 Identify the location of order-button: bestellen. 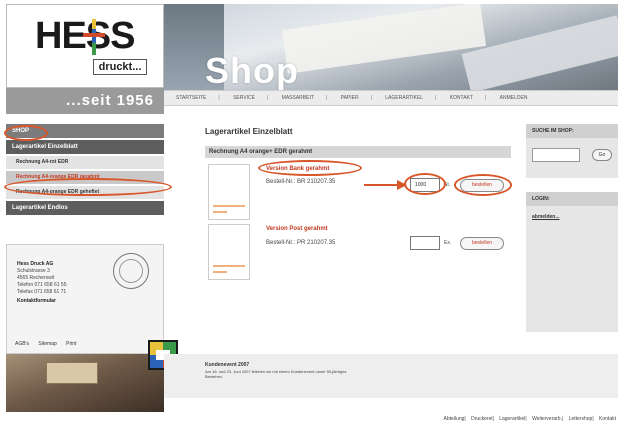
(482, 243).